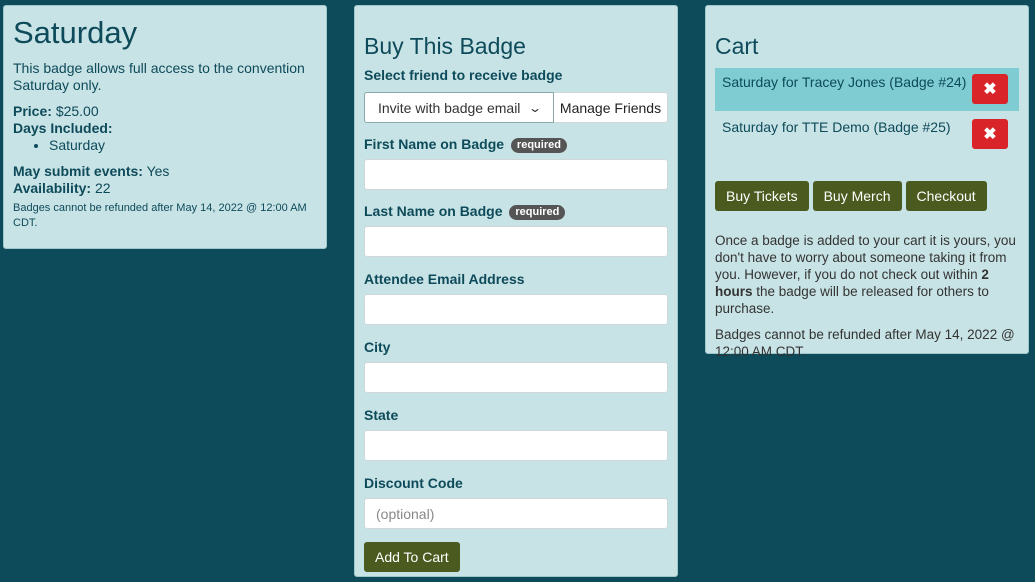 The image size is (1035, 582). What do you see at coordinates (516, 377) in the screenshot?
I see `city-field` at bounding box center [516, 377].